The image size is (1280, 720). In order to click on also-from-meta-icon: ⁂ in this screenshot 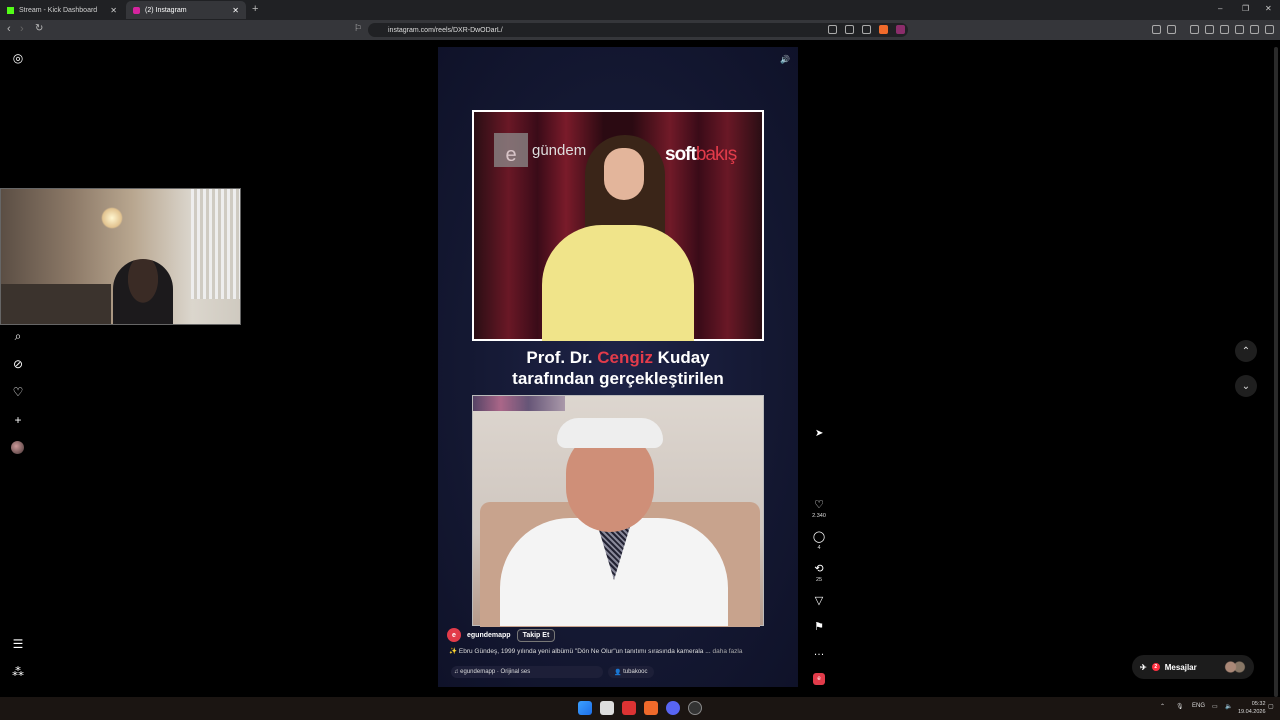, I will do `click(18, 672)`.